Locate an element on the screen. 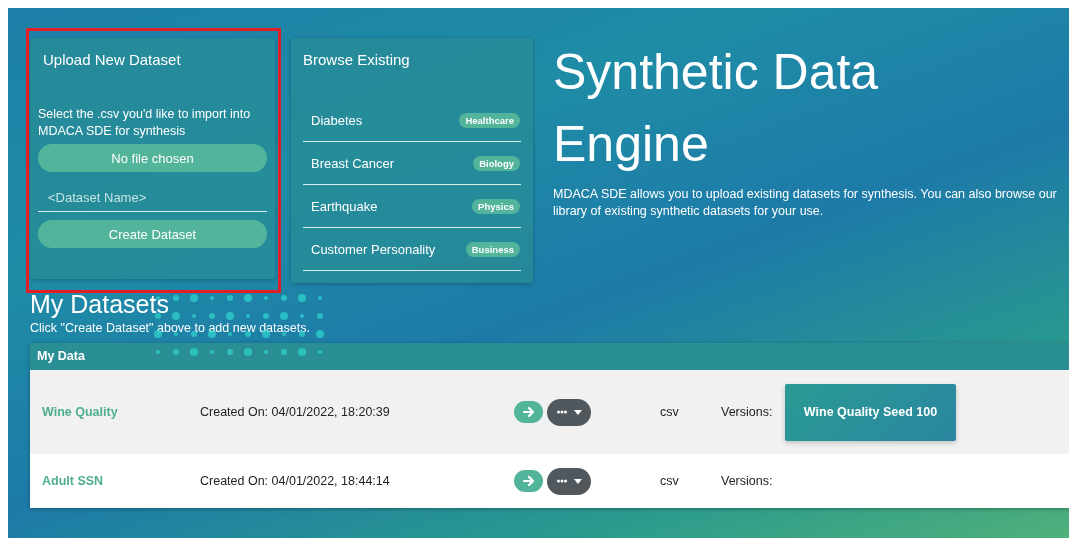  card-title: Upload New Dataset is located at coordinates (112, 59).